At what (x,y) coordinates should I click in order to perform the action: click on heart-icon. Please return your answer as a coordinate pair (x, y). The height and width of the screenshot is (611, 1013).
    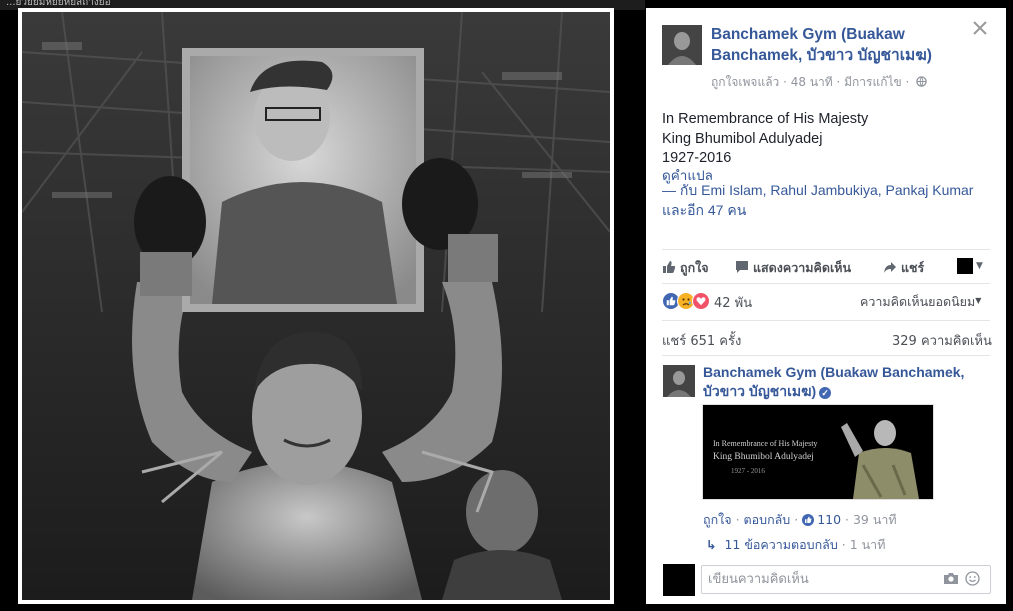
    Looking at the image, I should click on (701, 301).